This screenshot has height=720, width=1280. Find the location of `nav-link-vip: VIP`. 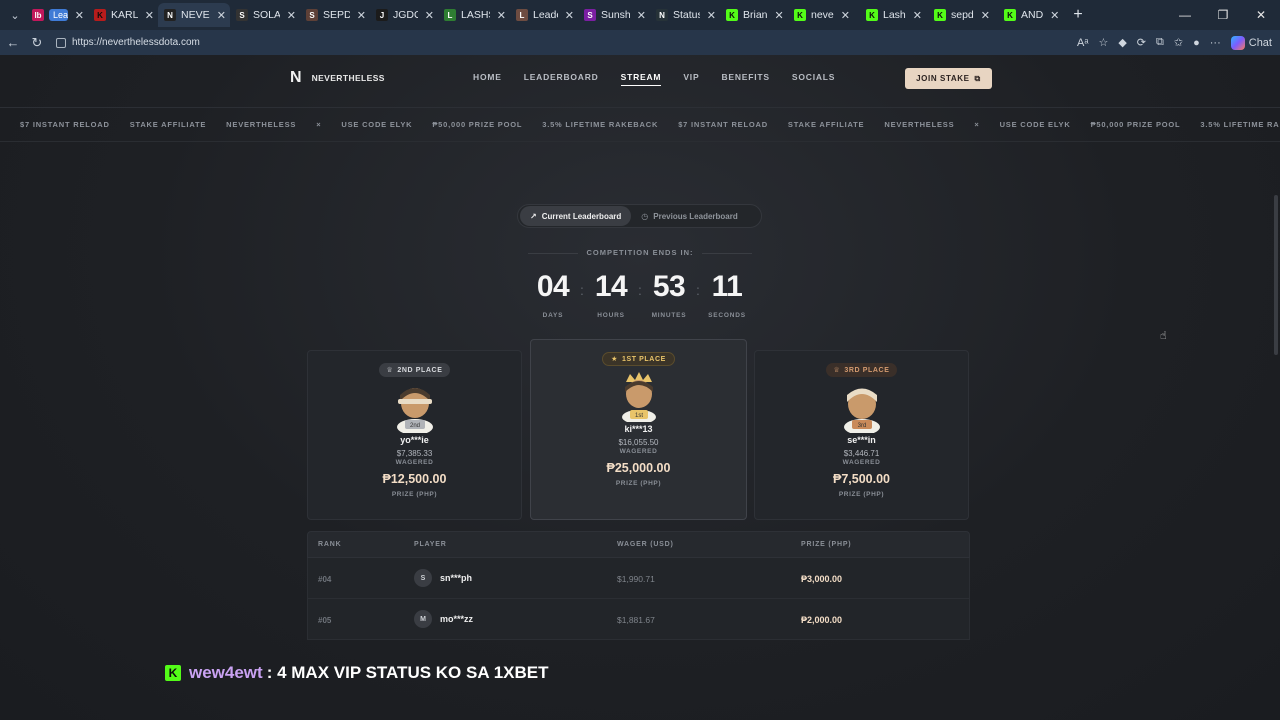

nav-link-vip: VIP is located at coordinates (691, 79).